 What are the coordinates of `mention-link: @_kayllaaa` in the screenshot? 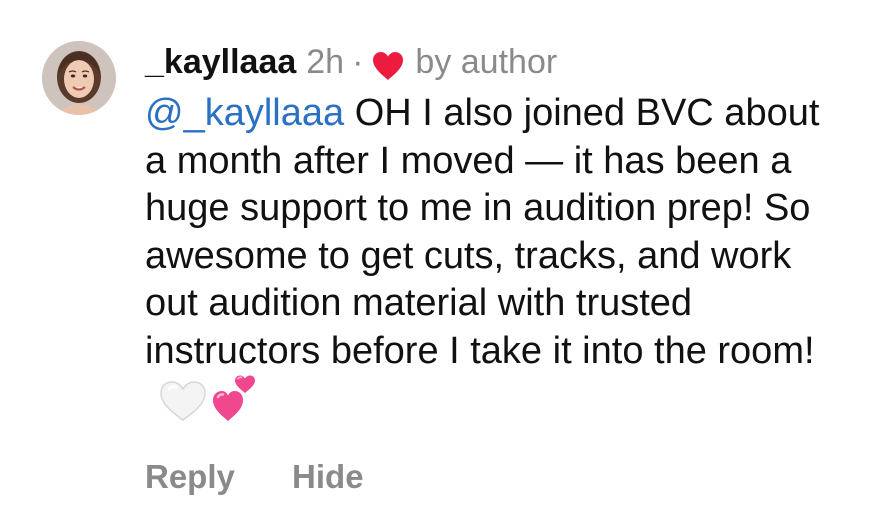 It's located at (244, 113).